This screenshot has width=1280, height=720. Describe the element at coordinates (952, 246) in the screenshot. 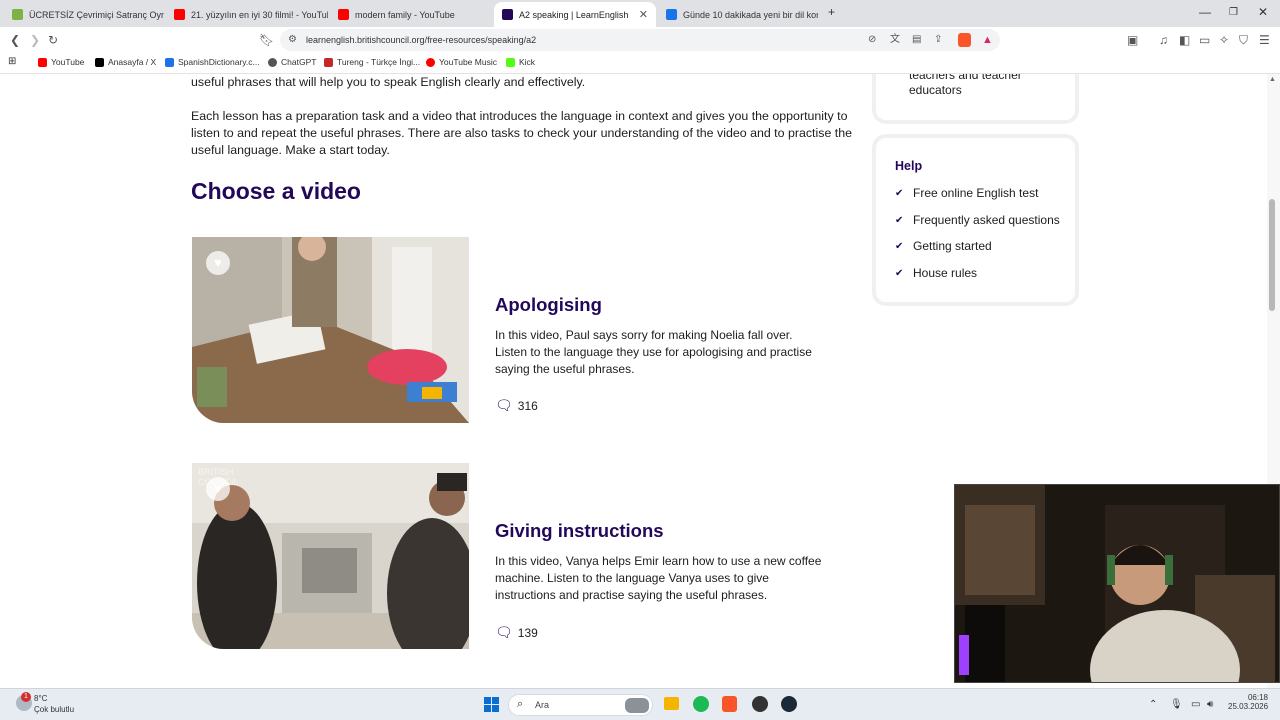

I see `help-link-label: Getting started` at that location.